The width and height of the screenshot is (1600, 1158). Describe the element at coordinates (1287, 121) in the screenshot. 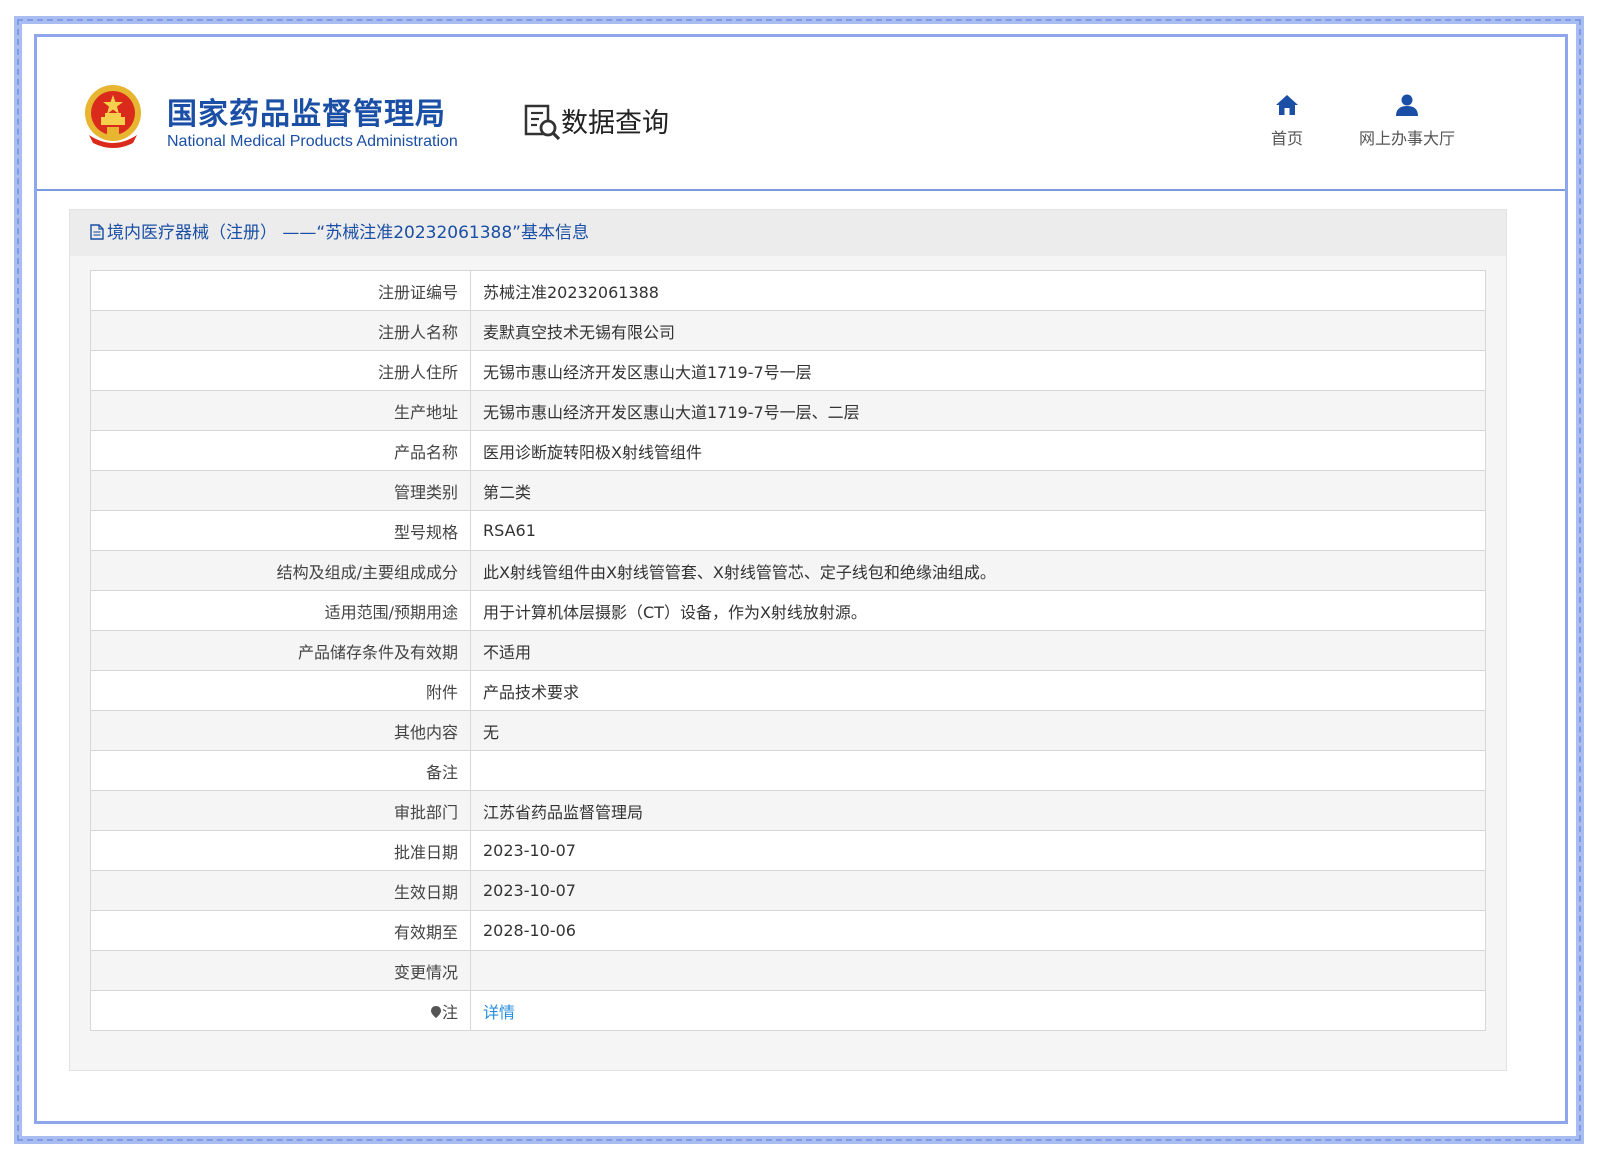

I see `nav-home: 首页` at that location.